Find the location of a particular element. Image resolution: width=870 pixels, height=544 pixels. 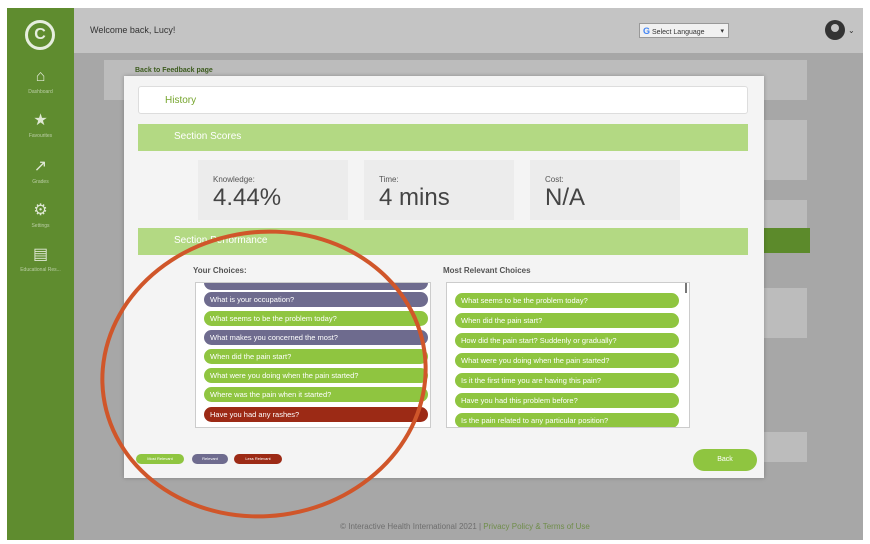

most-relevant-heading: Most Relevant Choices is located at coordinates (487, 270).